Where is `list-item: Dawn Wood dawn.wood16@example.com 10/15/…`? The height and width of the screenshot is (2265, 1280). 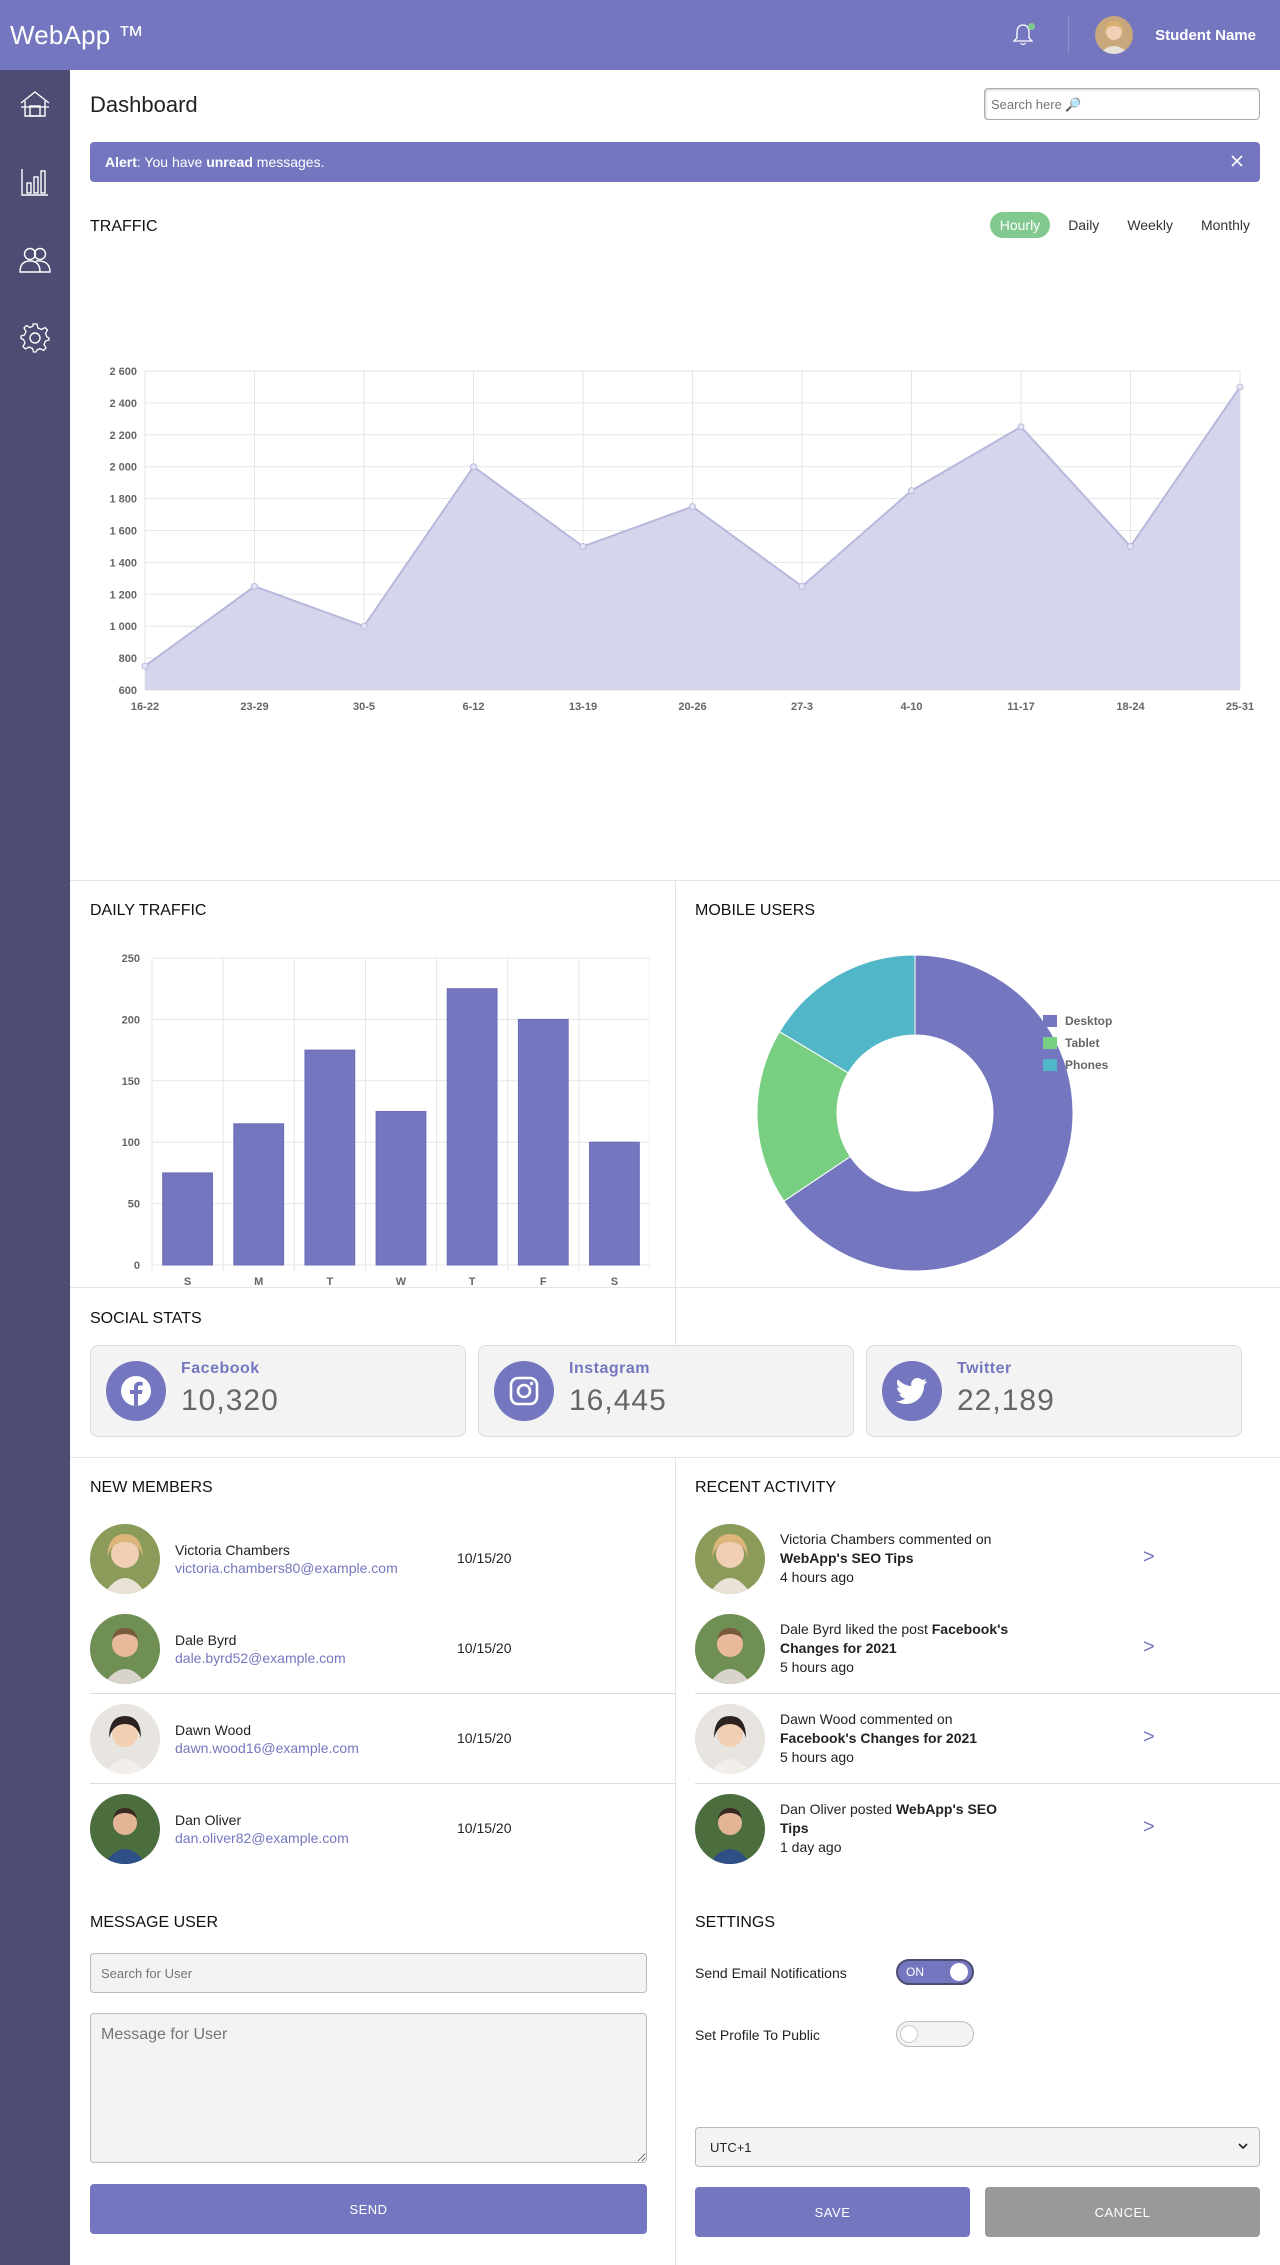
list-item: Dawn Wood dawn.wood16@example.com 10/15/… is located at coordinates (382, 1739).